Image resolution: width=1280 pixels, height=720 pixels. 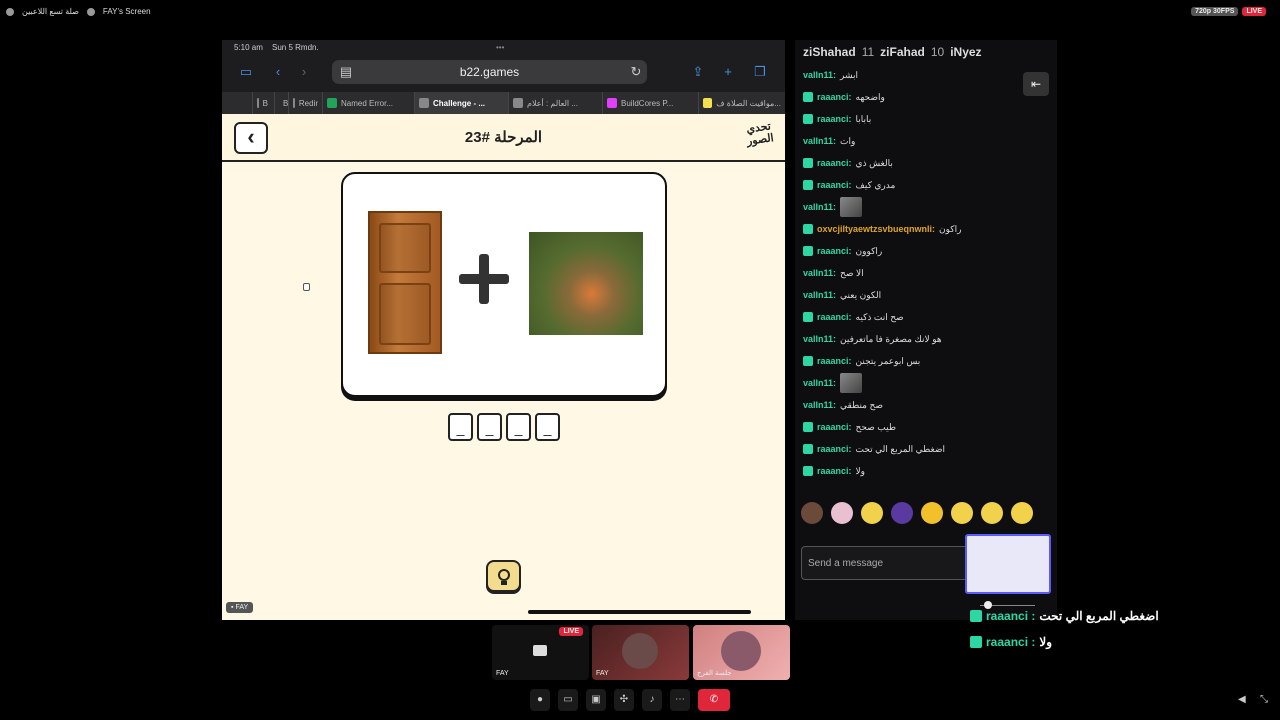 I want to click on chat-text: بالغش ذي, so click(x=874, y=162).